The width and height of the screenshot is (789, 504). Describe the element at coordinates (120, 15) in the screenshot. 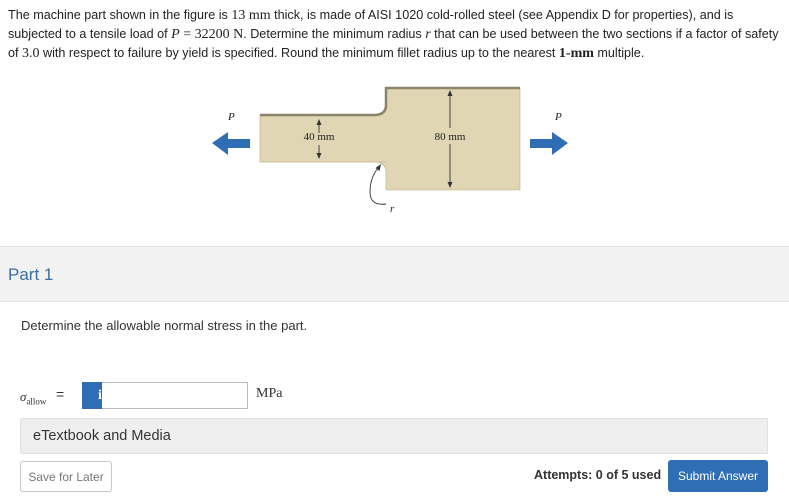

I see `problem-text: The machine part shown in the figure is` at that location.